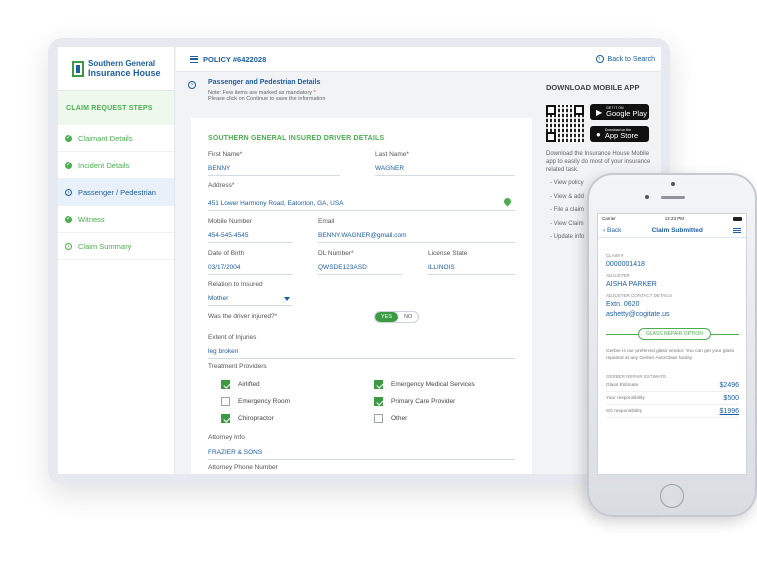  I want to click on attorney-phone-label: Attorney Phone Number, so click(243, 467).